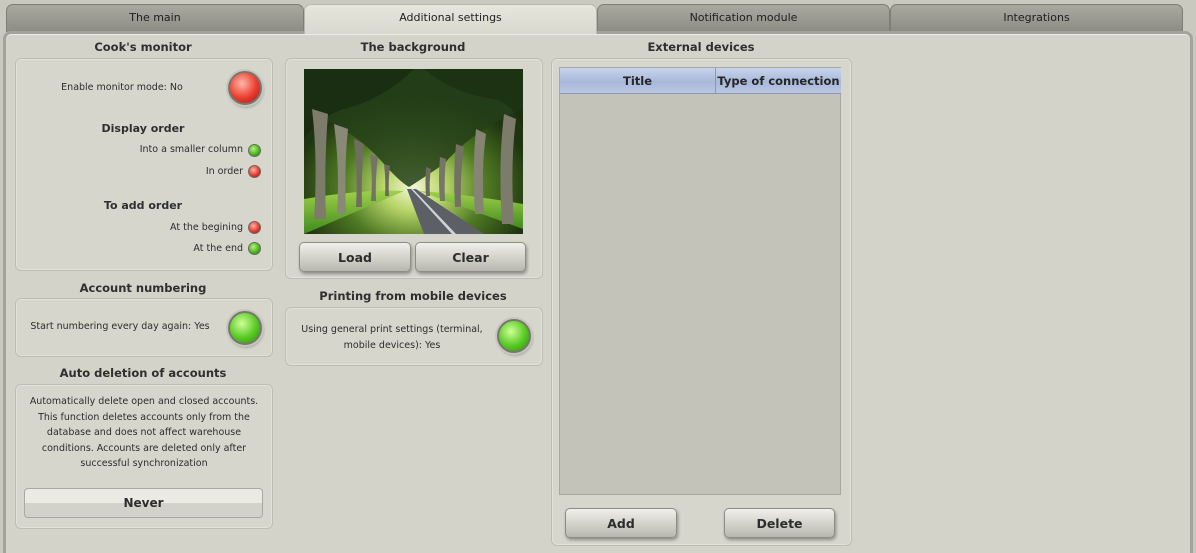 The width and height of the screenshot is (1196, 553). I want to click on auto-deletion-description-line: successful synchronization, so click(144, 463).